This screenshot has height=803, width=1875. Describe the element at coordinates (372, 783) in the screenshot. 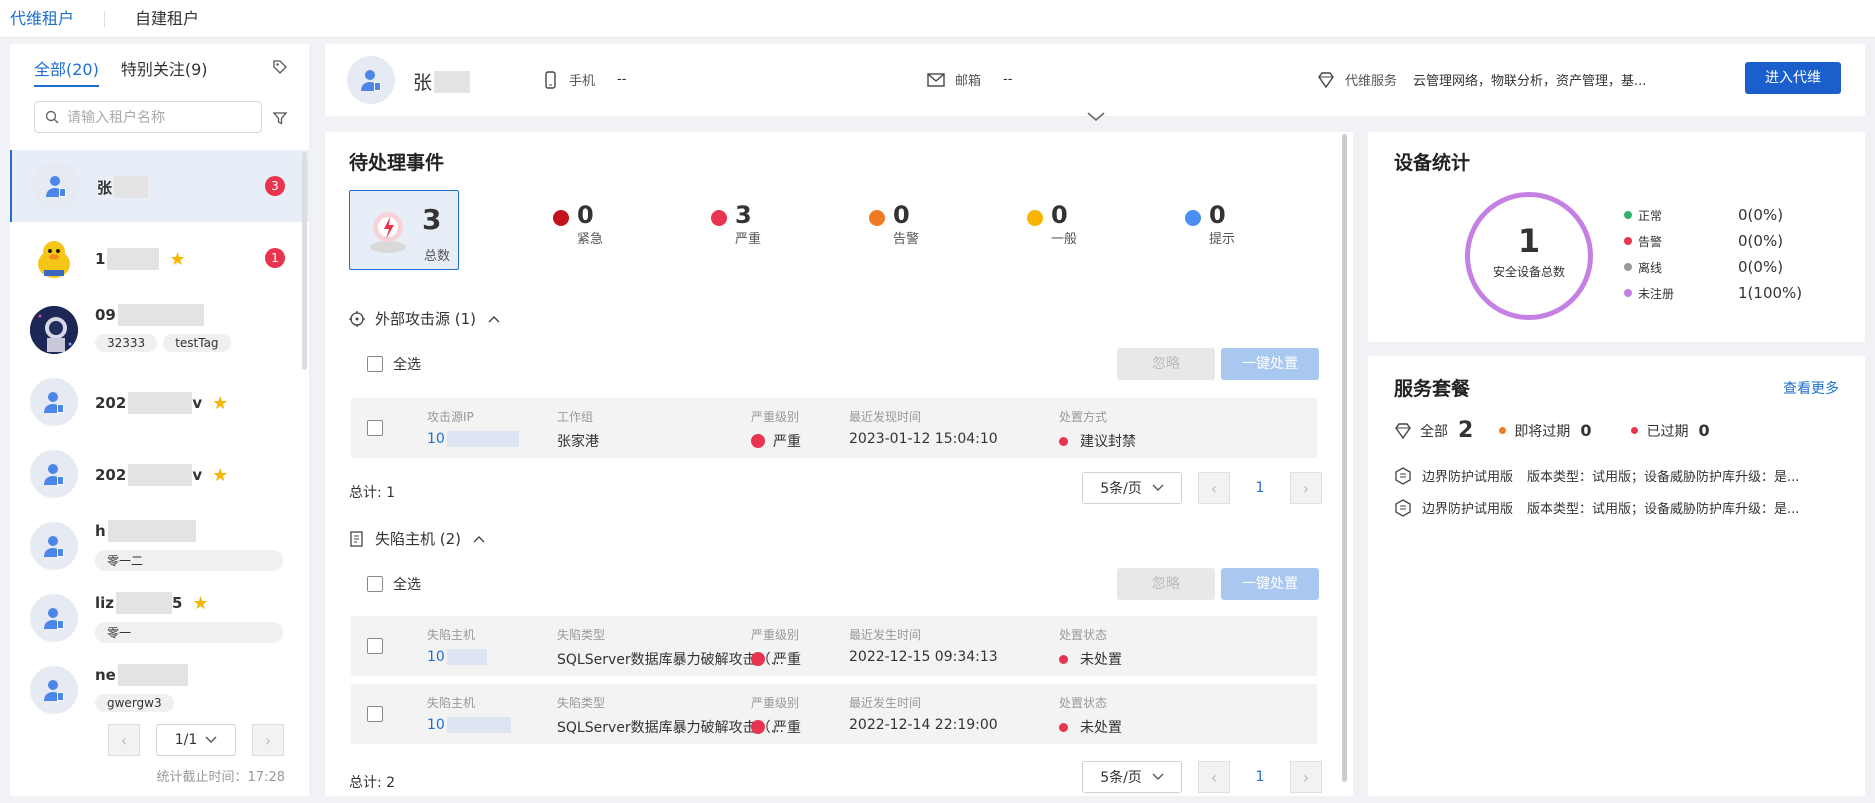

I see `total-count: 总计: 2` at that location.